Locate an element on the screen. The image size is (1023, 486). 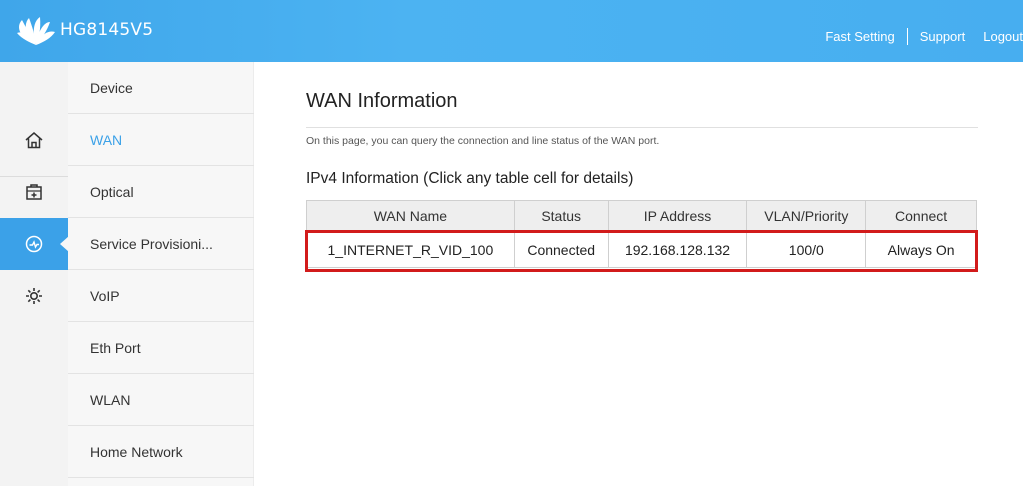
home-icon is located at coordinates (34, 140).